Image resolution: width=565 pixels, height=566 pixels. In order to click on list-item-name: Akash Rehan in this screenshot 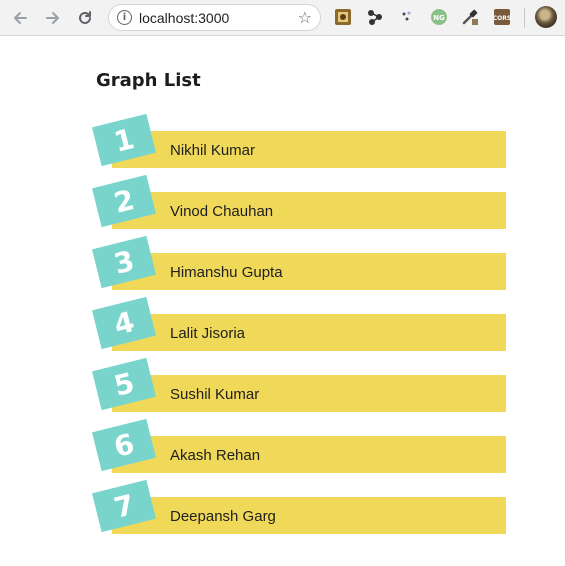, I will do `click(215, 455)`.